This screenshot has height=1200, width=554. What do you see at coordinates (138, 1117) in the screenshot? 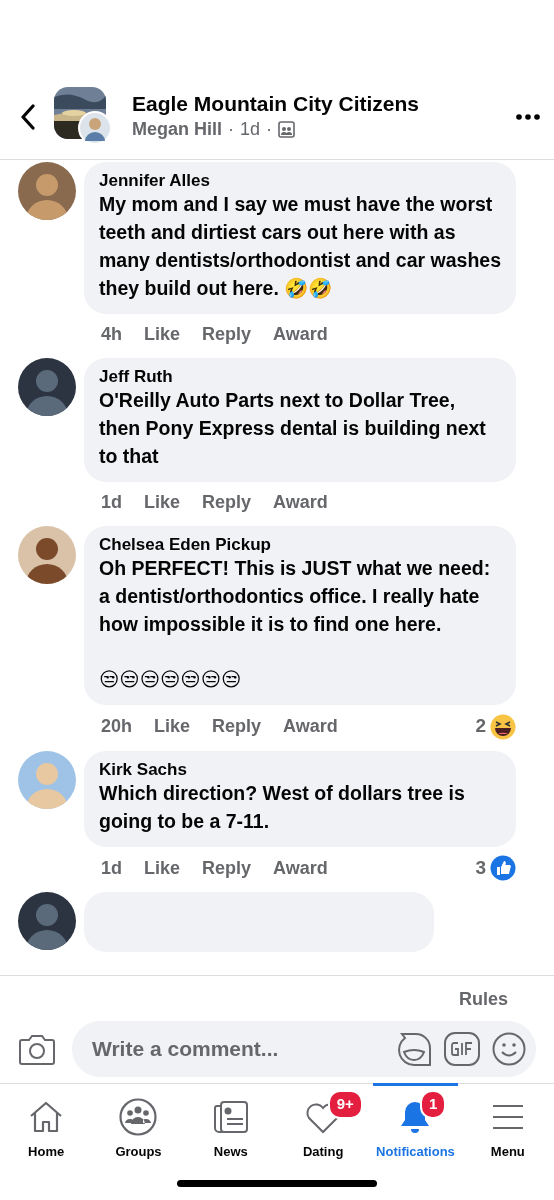
I see `groups-icon` at bounding box center [138, 1117].